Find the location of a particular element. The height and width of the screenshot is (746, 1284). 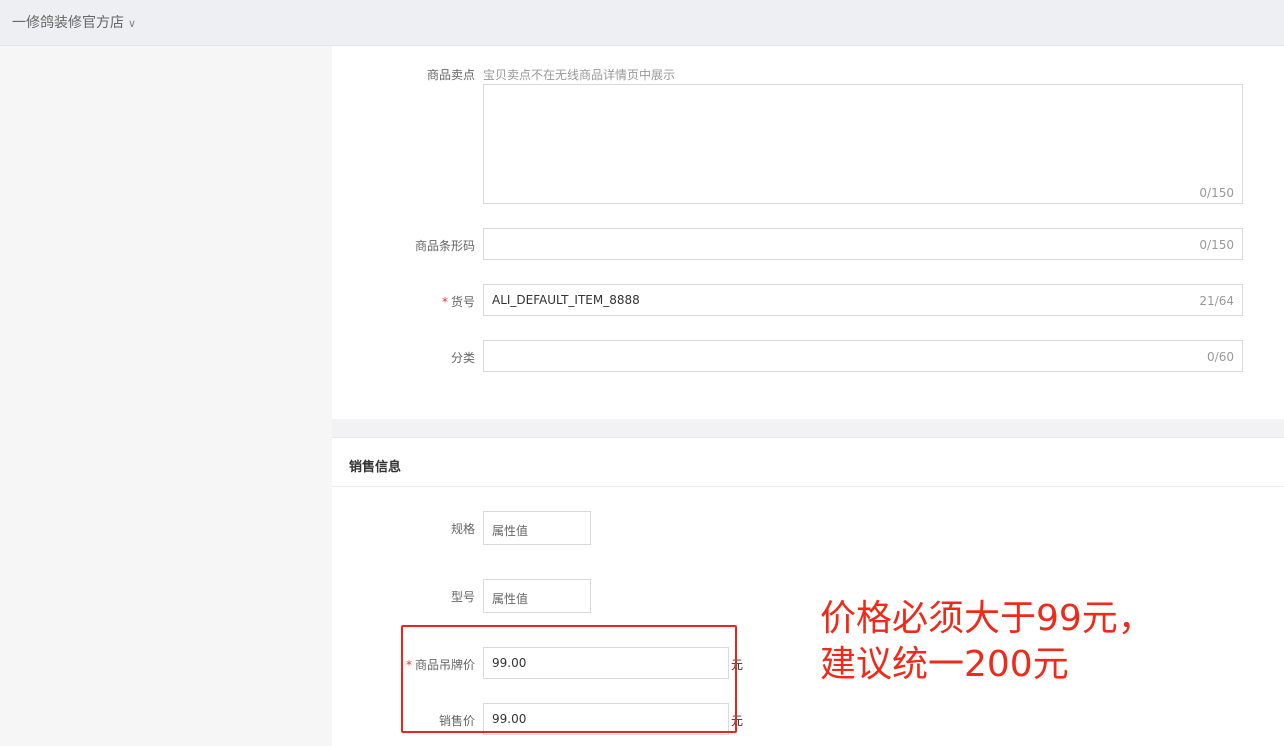

item-no-counter: 21/64 is located at coordinates (1216, 301).